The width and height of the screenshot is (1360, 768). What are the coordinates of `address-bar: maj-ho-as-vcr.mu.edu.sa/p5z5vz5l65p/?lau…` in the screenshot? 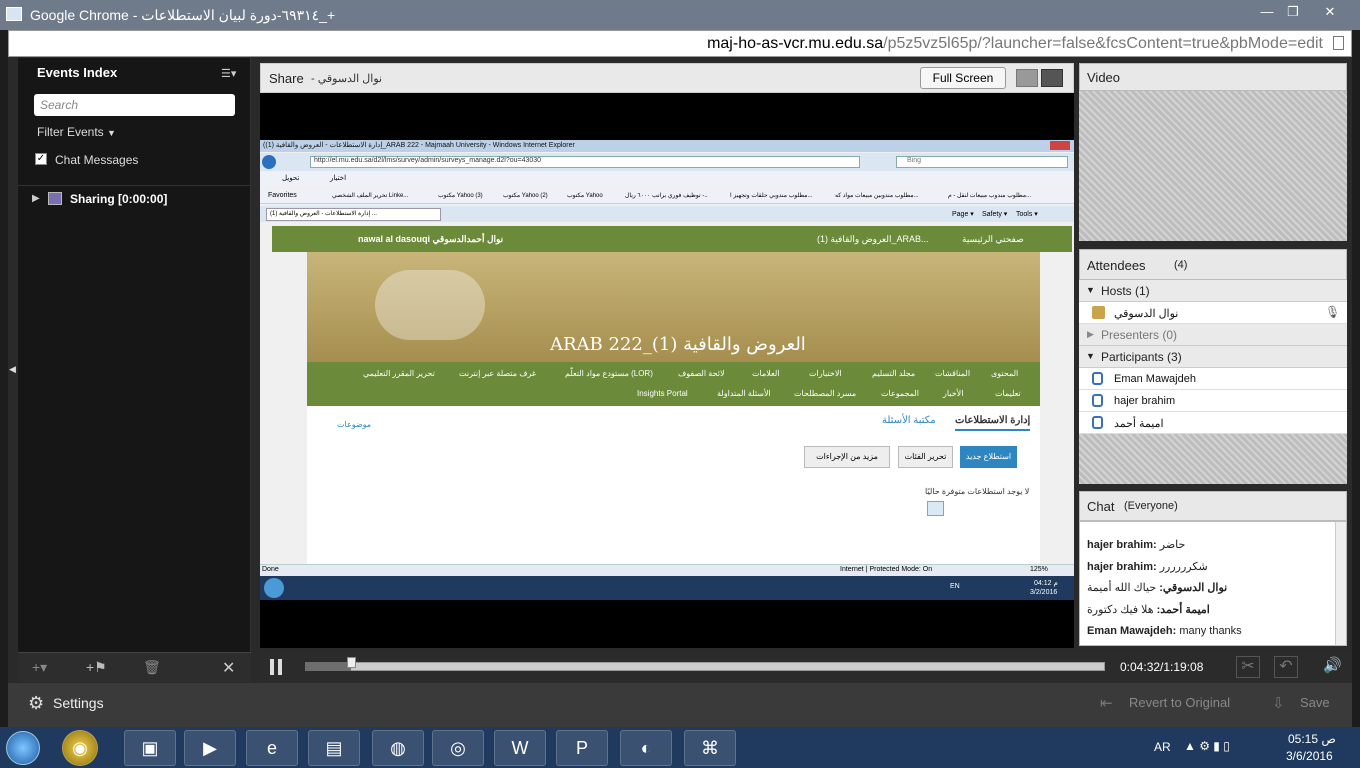 It's located at (680, 43).